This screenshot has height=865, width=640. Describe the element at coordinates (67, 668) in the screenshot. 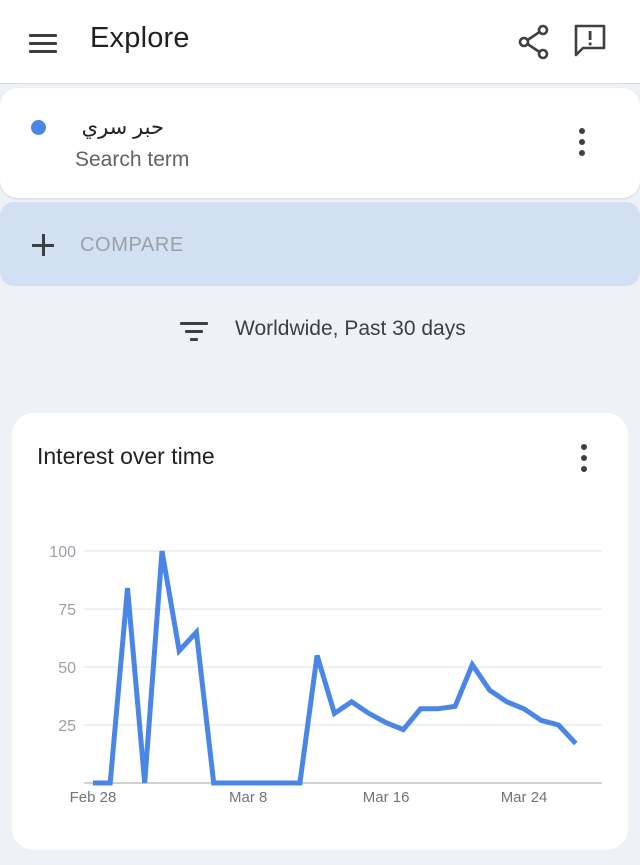

I see `y-tick-label: 50` at that location.